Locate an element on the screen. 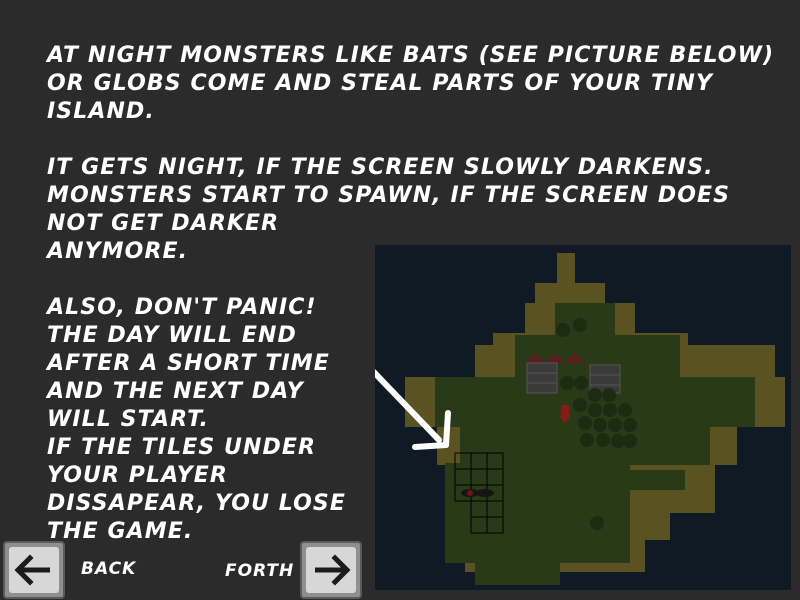  forth-label: FORTH is located at coordinates (260, 571).